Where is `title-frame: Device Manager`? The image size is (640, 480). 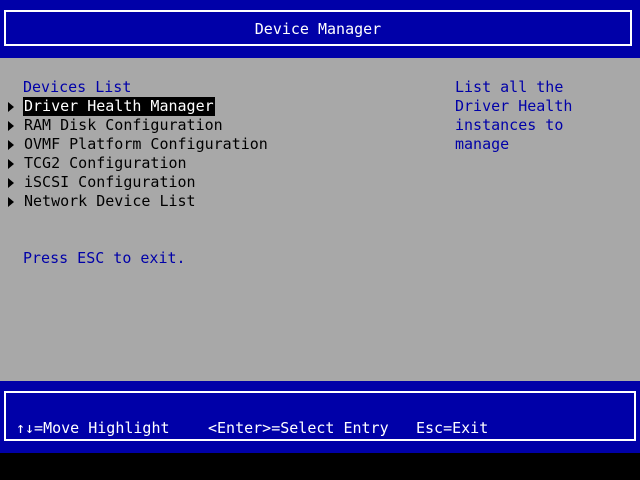 title-frame: Device Manager is located at coordinates (318, 28).